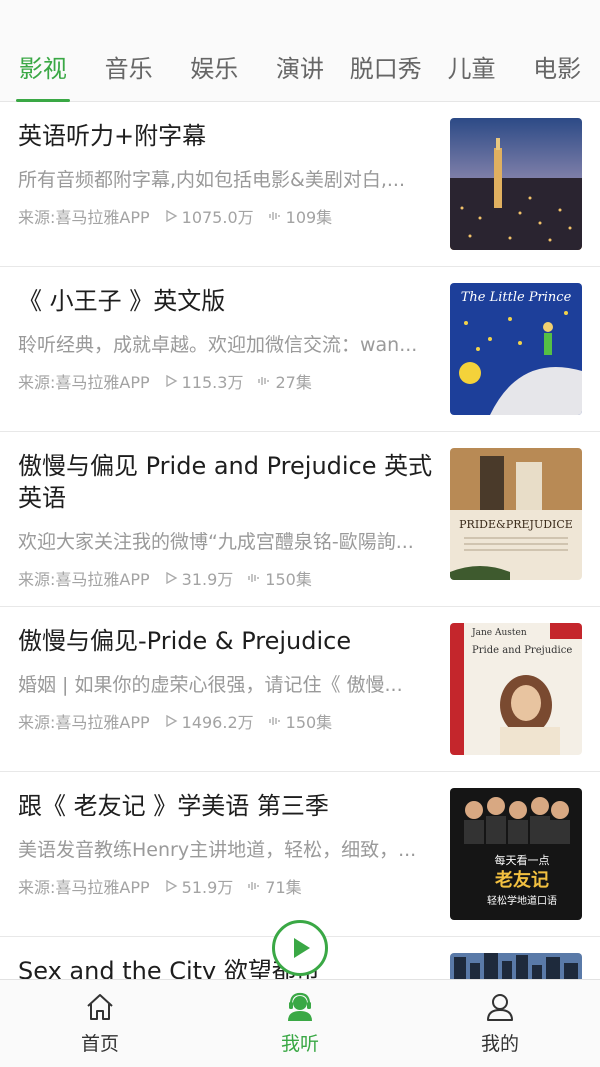  What do you see at coordinates (499, 633) in the screenshot?
I see `cover-author-text: Jane Austen` at bounding box center [499, 633].